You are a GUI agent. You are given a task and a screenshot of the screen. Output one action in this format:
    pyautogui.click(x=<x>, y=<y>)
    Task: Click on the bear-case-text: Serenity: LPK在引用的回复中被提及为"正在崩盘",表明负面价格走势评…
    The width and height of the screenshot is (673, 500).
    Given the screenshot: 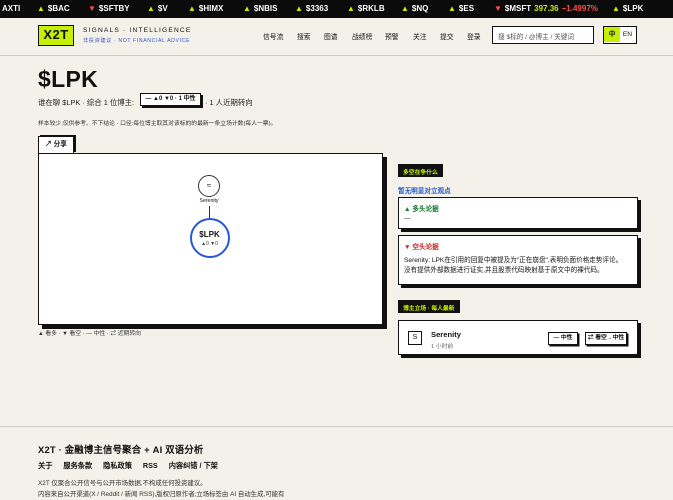 What is the action you would take?
    pyautogui.click(x=518, y=265)
    